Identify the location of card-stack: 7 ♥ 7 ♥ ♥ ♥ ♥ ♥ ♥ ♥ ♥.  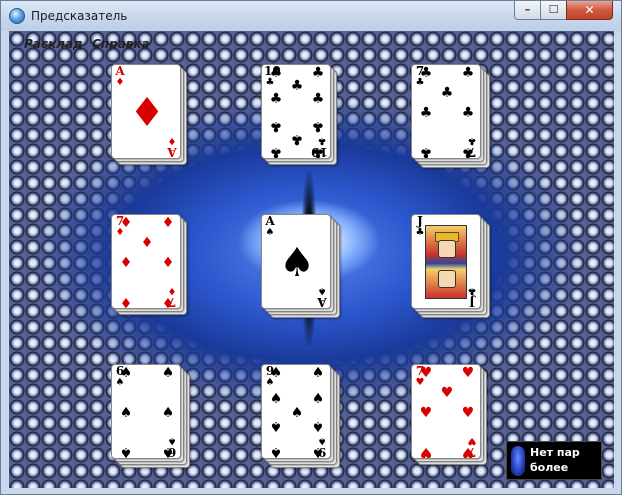
(454, 414).